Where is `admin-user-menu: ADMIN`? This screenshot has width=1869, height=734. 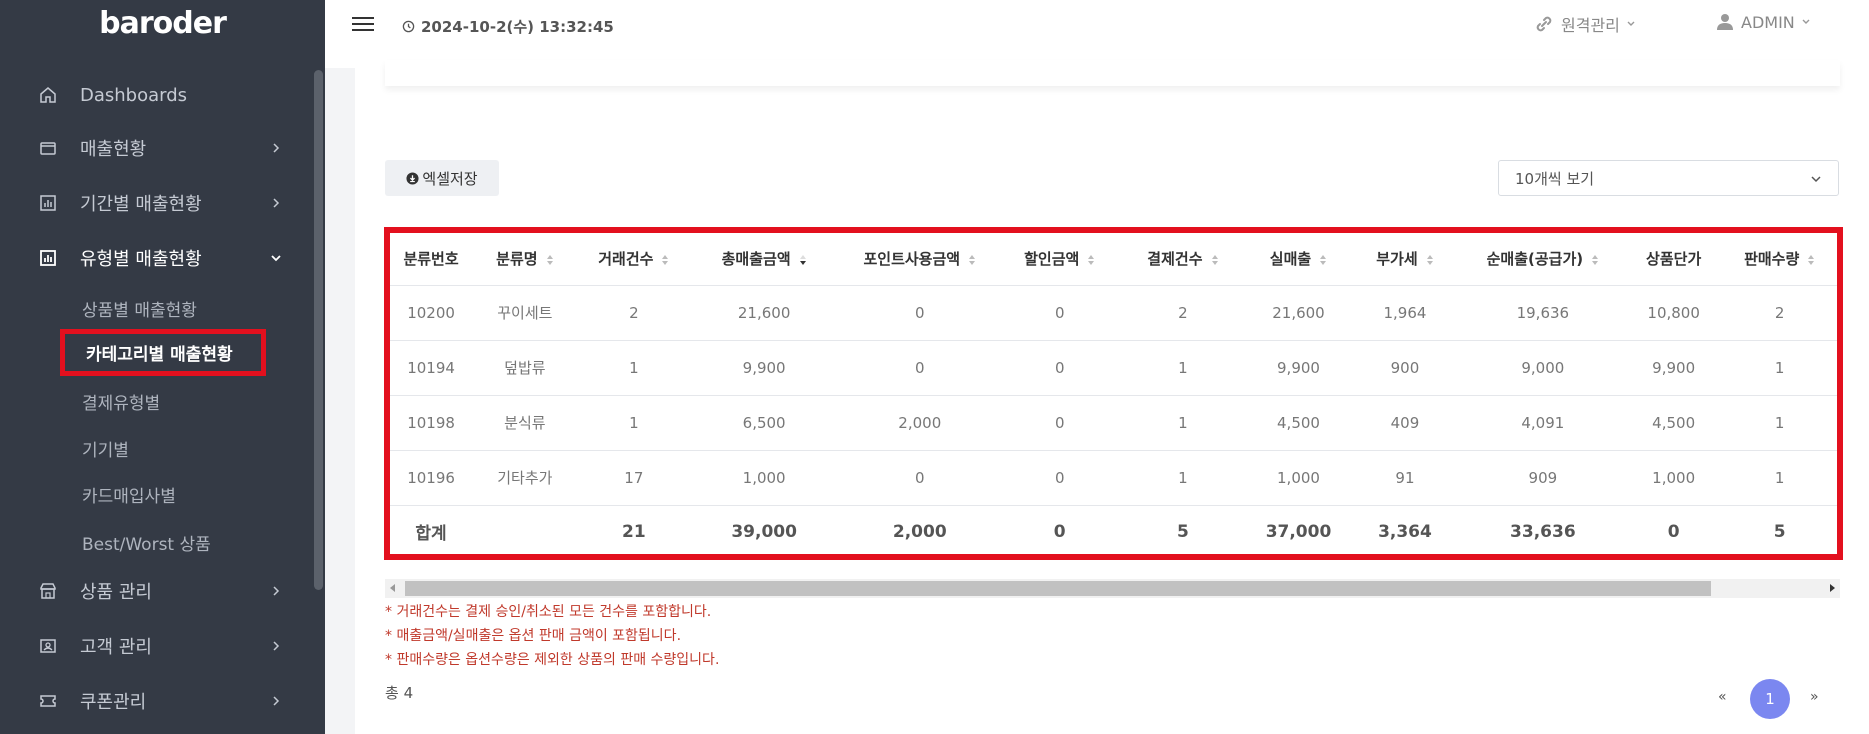
admin-user-menu: ADMIN is located at coordinates (1763, 22).